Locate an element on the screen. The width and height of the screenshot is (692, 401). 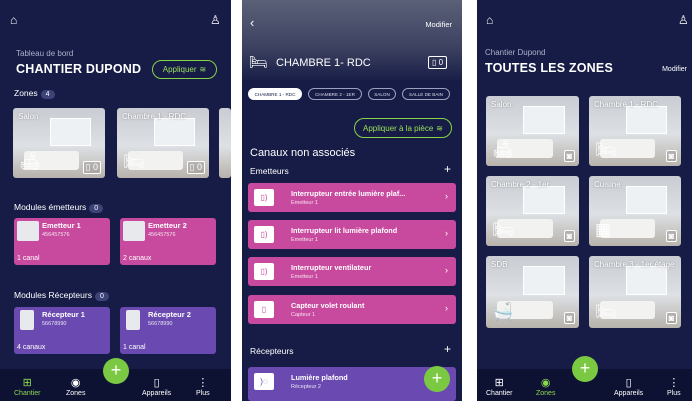
zone-card-chambre-1: Chambre 1 - RDC 🛏 ◙ is located at coordinates (635, 131).